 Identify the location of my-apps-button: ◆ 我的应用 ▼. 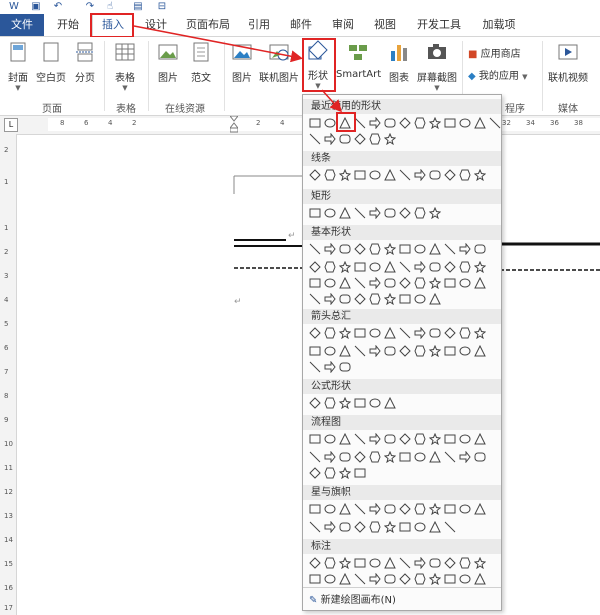
(497, 74).